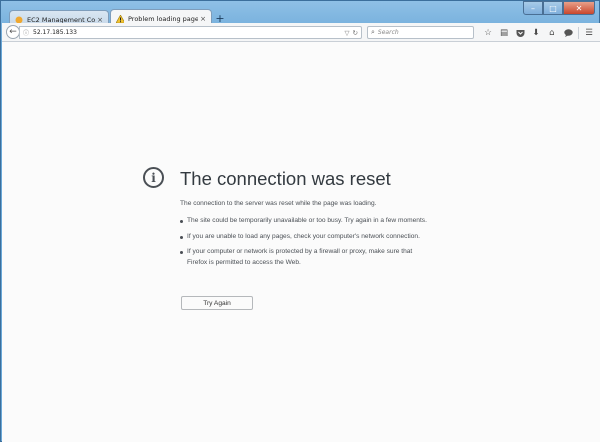  I want to click on info-icon: i, so click(153, 177).